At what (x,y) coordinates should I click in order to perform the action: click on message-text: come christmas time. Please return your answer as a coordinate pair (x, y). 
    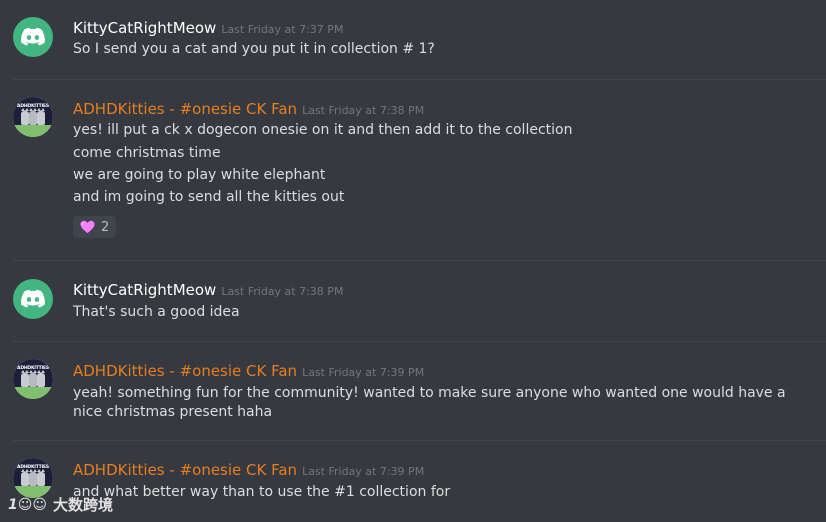
    Looking at the image, I should click on (147, 153).